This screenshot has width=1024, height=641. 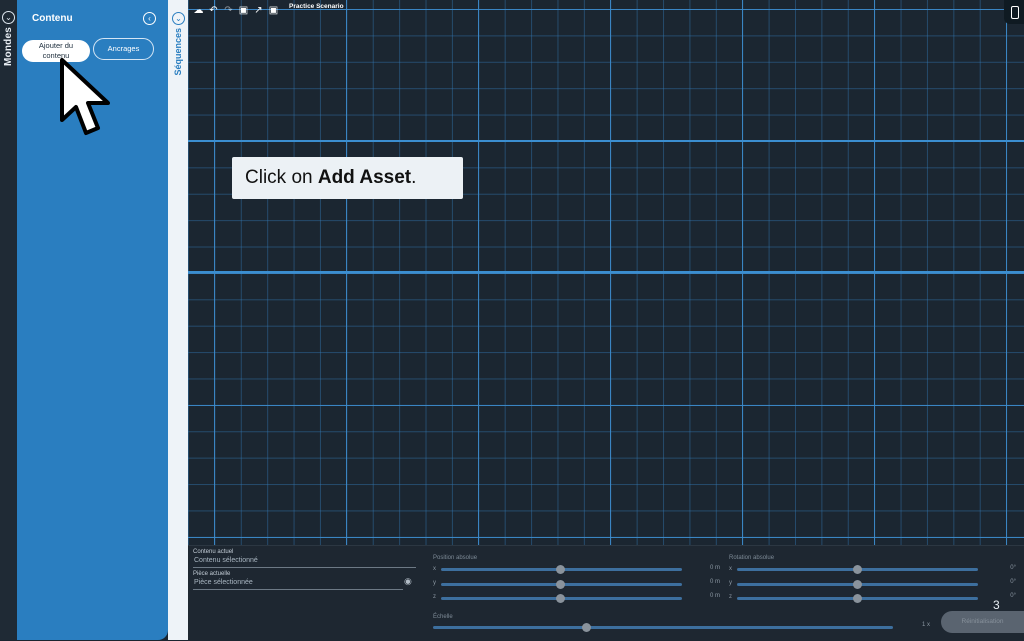 What do you see at coordinates (258, 10) in the screenshot?
I see `export-icon: ↗` at bounding box center [258, 10].